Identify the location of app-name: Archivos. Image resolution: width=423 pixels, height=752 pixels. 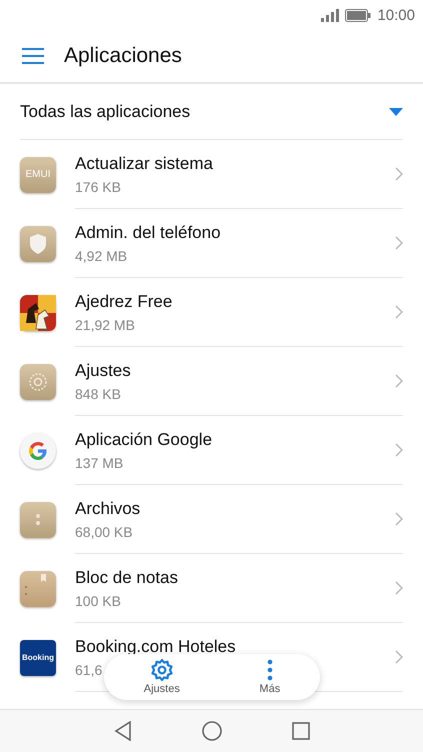
(235, 508).